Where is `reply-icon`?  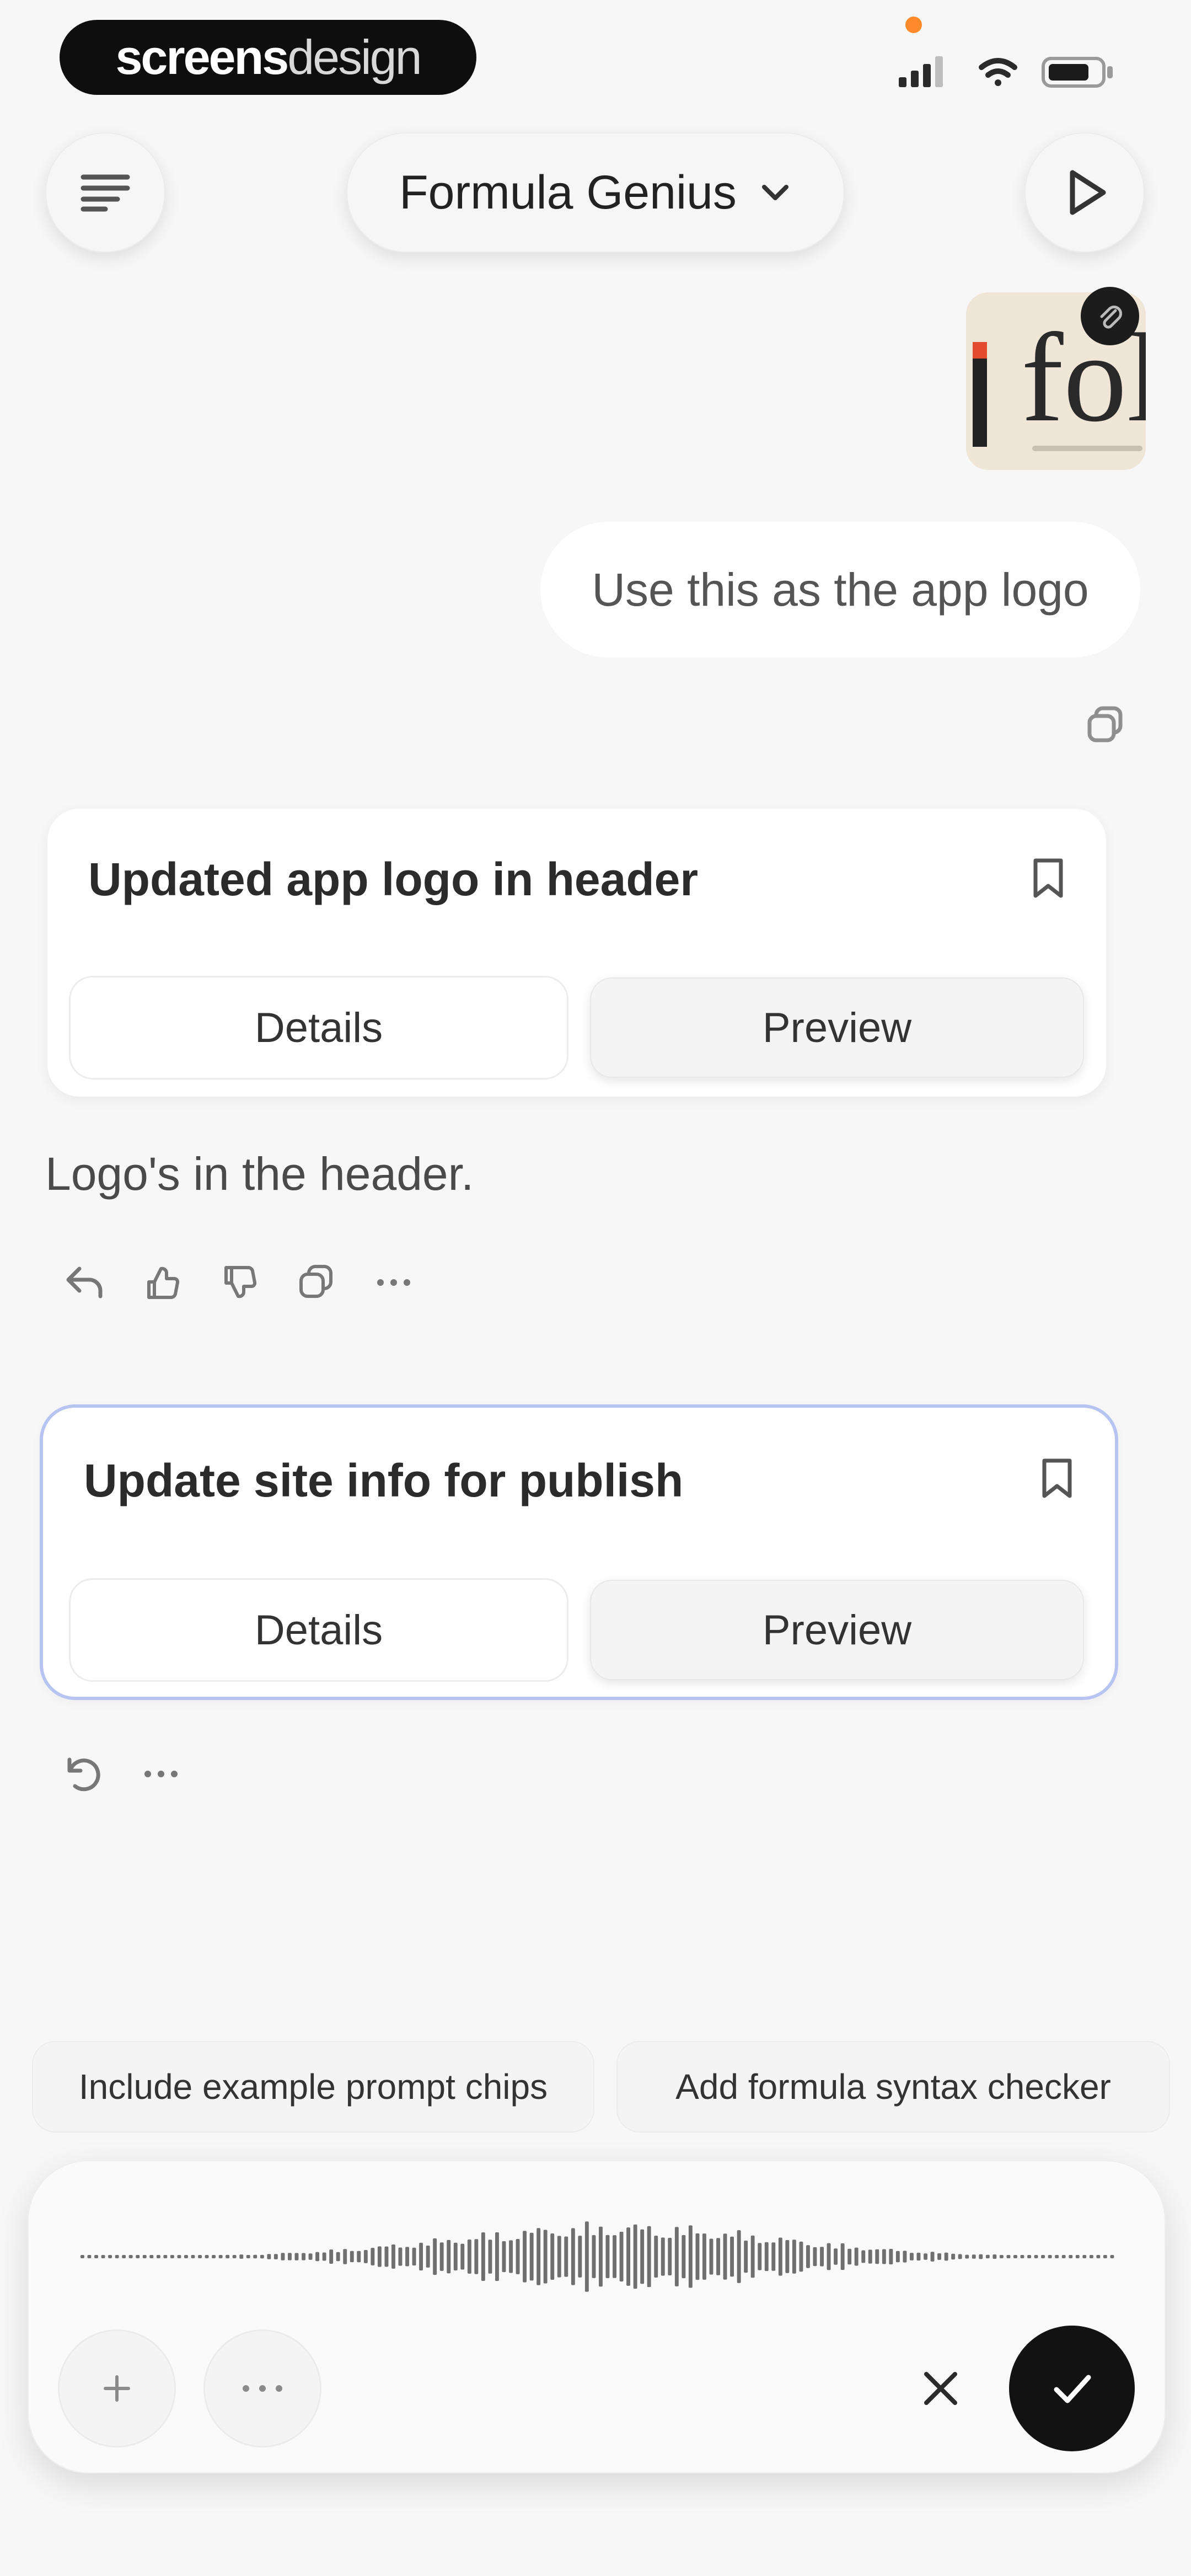 reply-icon is located at coordinates (85, 1282).